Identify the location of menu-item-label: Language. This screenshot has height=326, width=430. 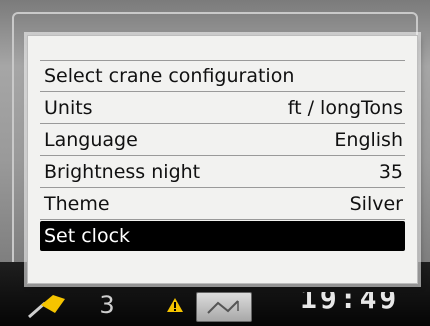
(91, 139).